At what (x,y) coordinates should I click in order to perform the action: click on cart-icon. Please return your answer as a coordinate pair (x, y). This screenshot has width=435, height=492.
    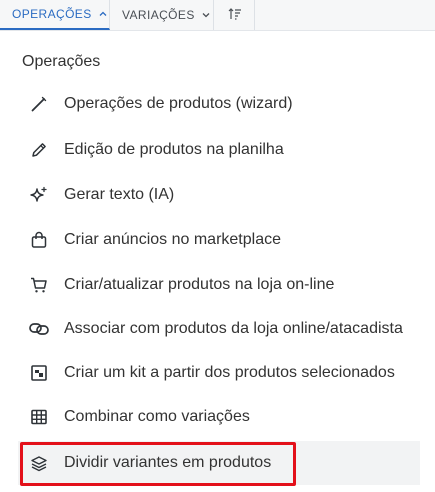
    Looking at the image, I should click on (39, 285).